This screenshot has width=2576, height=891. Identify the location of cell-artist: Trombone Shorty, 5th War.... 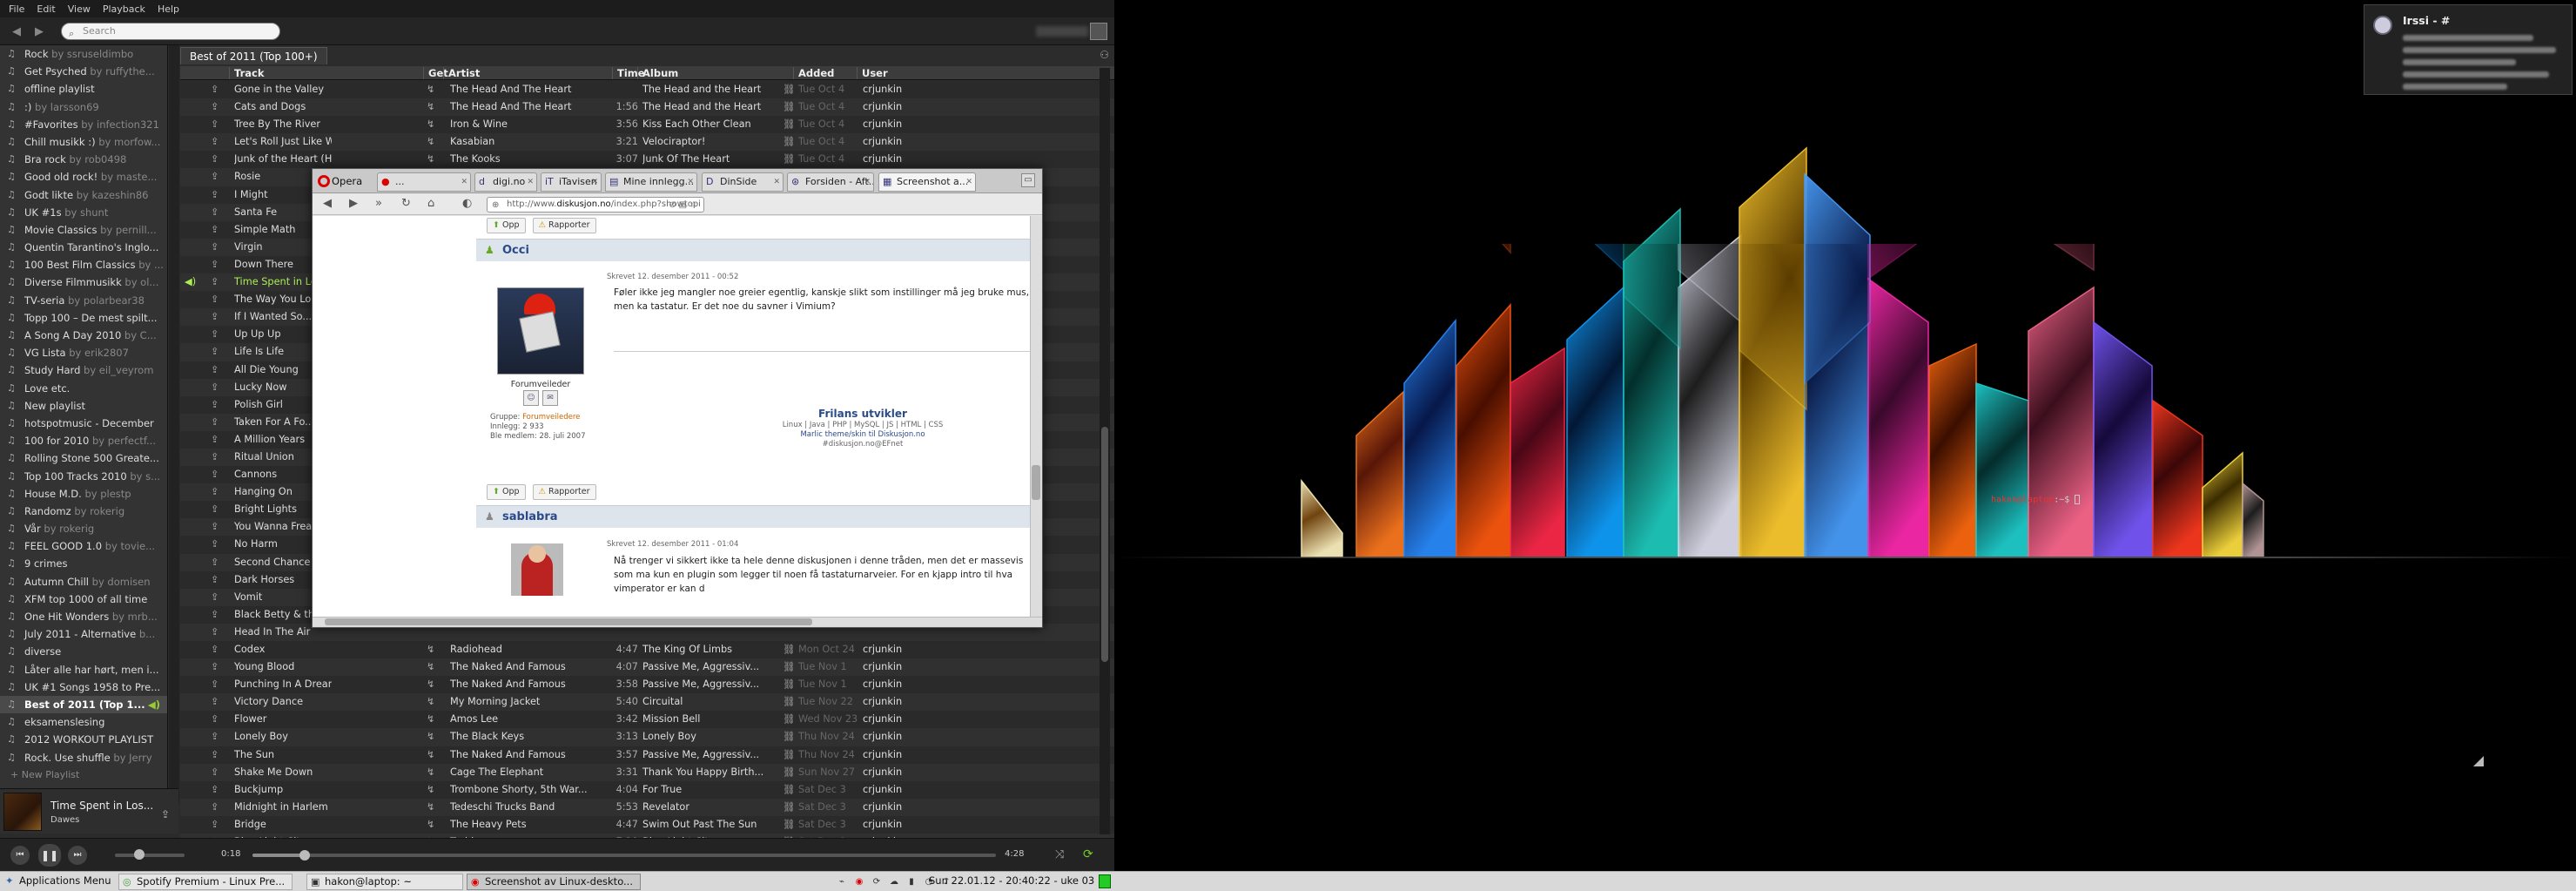
(528, 790).